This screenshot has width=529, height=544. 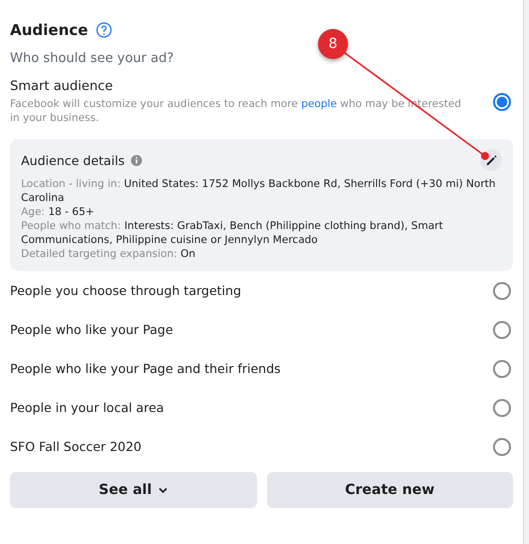 I want to click on info-icon, so click(x=136, y=160).